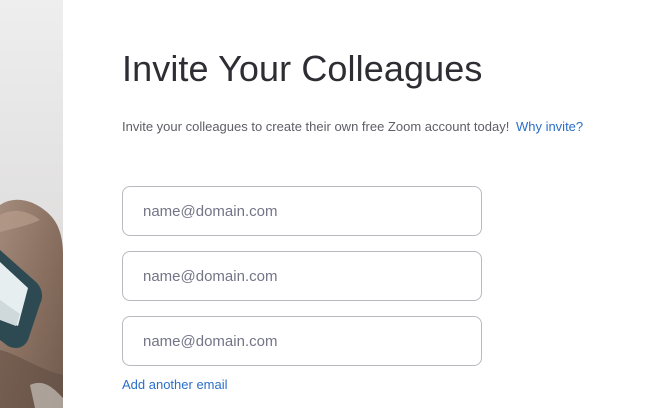 The height and width of the screenshot is (408, 661). I want to click on why-invite-link: Why invite?, so click(549, 126).